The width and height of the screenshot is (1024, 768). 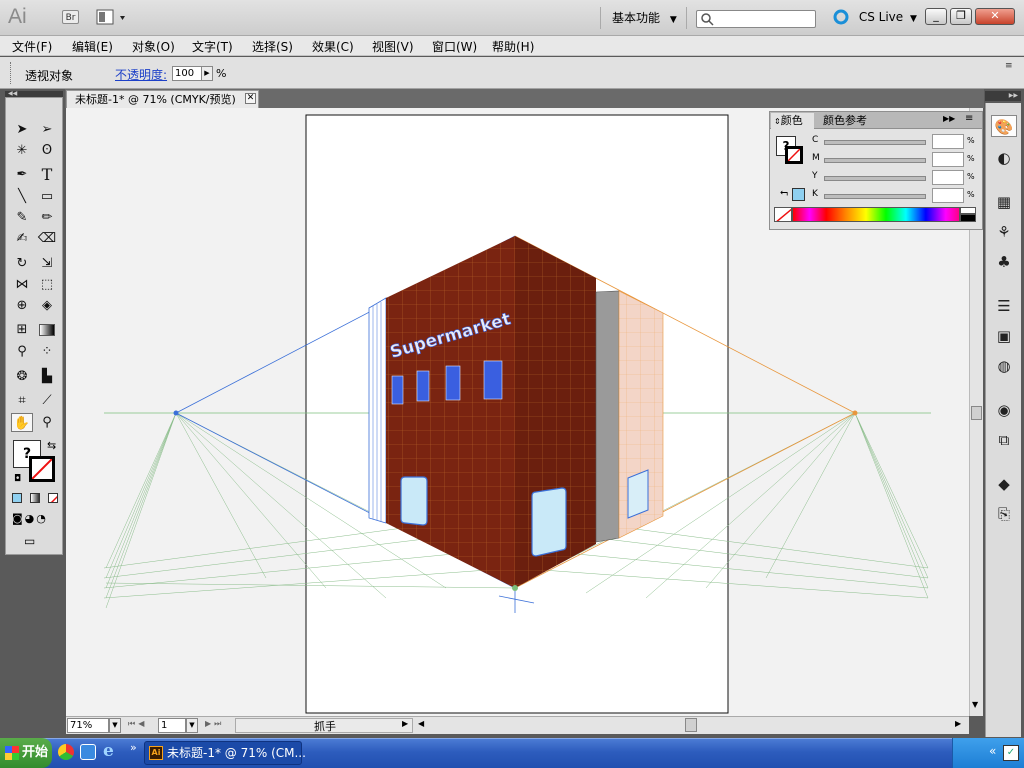 What do you see at coordinates (250, 98) in the screenshot?
I see `close-document-icon: ✕` at bounding box center [250, 98].